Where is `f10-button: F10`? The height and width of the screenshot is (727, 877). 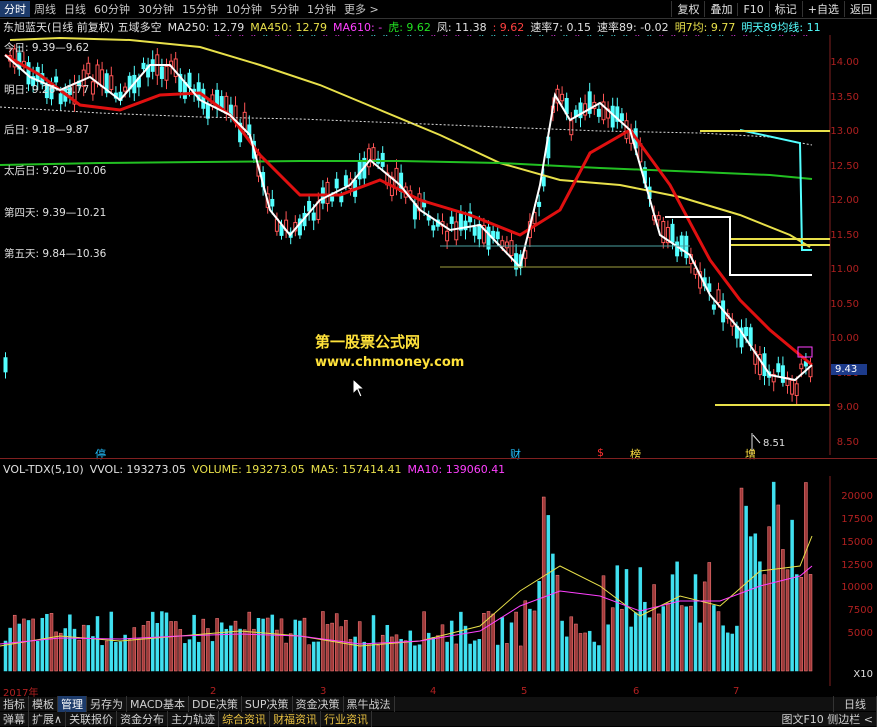
f10-button: F10 is located at coordinates (752, 9).